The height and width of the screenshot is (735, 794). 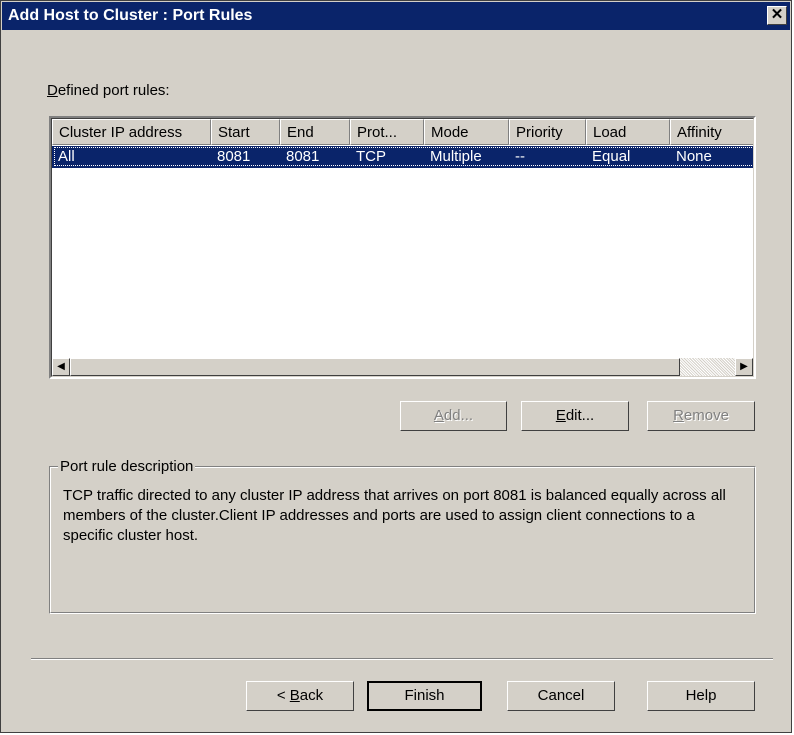 I want to click on help-button: Help, so click(x=701, y=696).